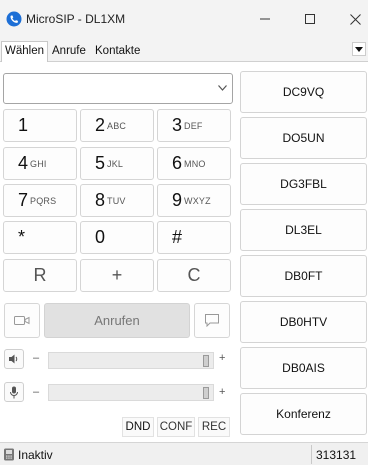 This screenshot has height=465, width=368. What do you see at coordinates (222, 88) in the screenshot?
I see `chevron-down-icon` at bounding box center [222, 88].